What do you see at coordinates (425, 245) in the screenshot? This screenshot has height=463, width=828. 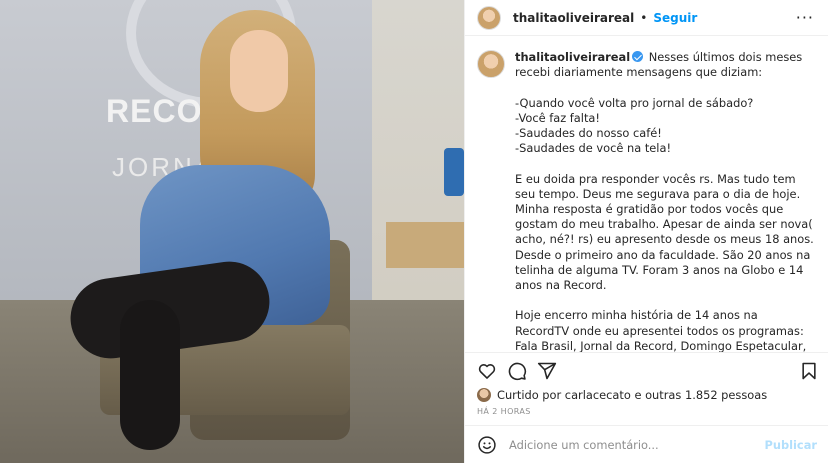 I see `photo-box` at bounding box center [425, 245].